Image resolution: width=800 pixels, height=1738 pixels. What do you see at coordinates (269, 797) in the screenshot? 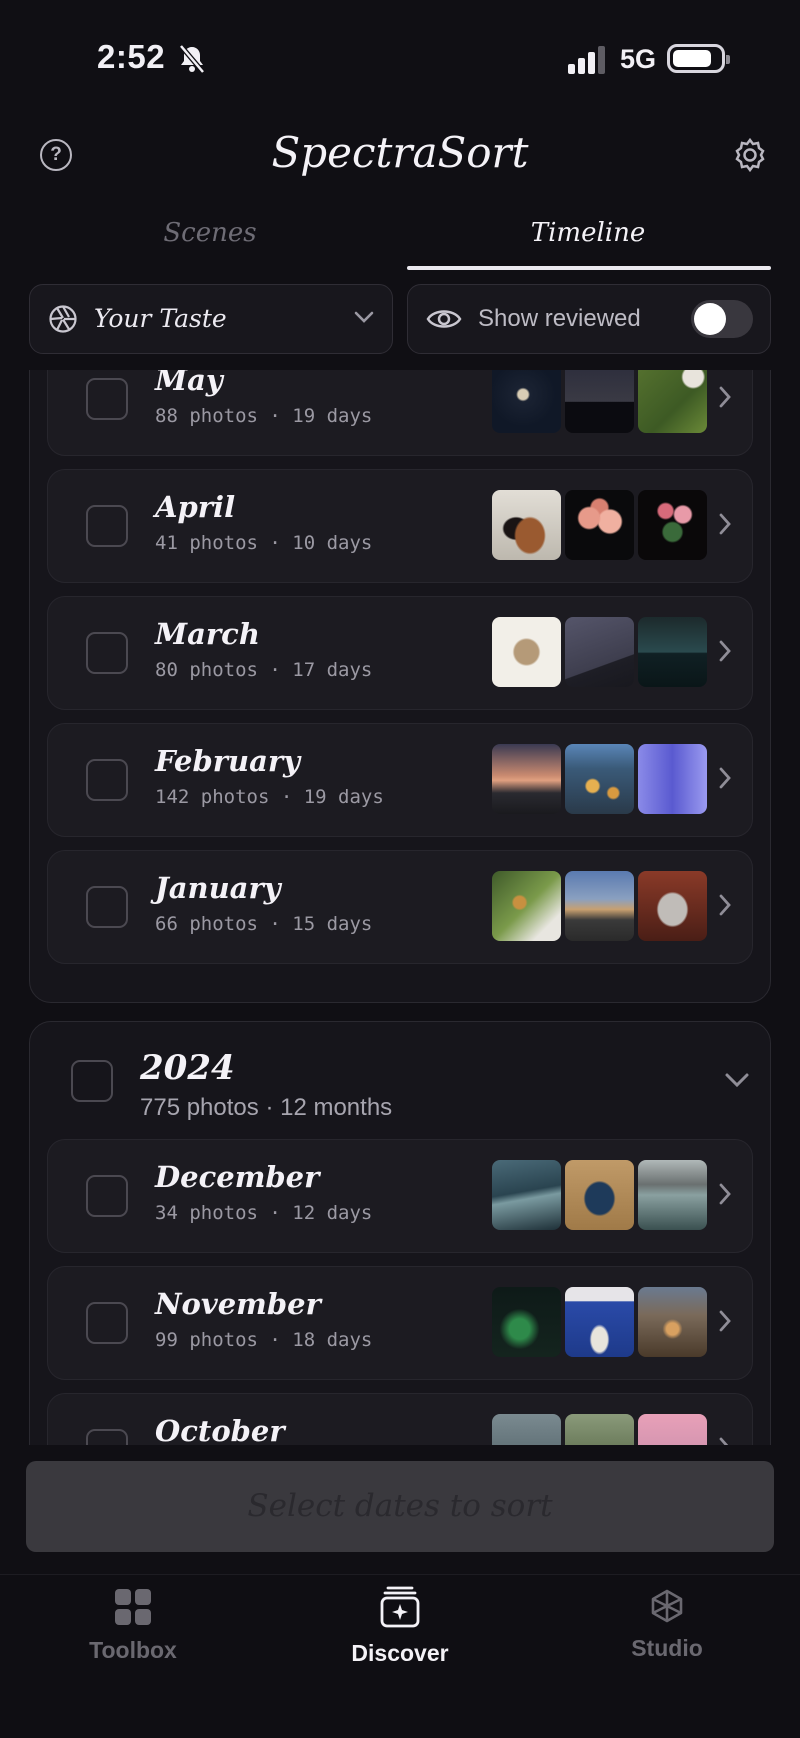
I see `month-meta: 142 photos · 19 days` at bounding box center [269, 797].